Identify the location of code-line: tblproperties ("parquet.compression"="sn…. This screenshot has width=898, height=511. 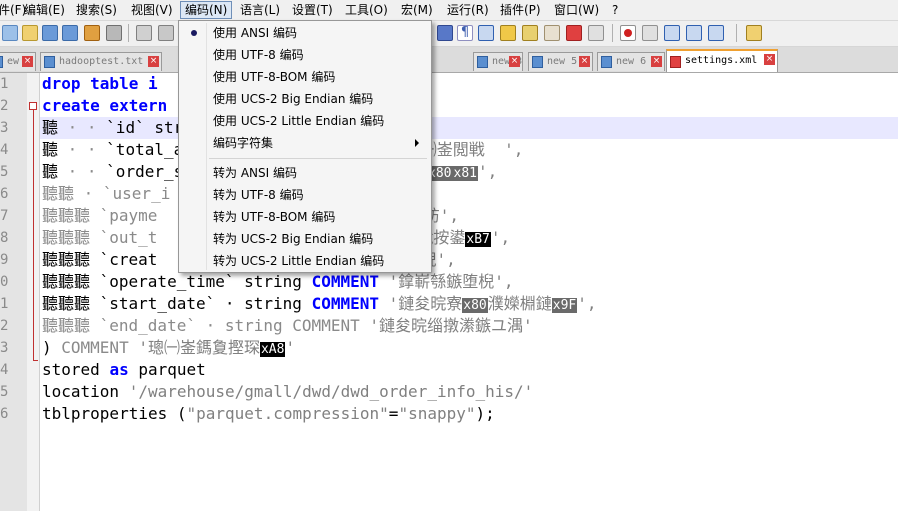
(268, 414).